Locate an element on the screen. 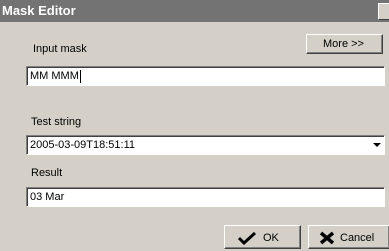  test-string-value: 2005-03-09T18:51:11 is located at coordinates (82, 145).